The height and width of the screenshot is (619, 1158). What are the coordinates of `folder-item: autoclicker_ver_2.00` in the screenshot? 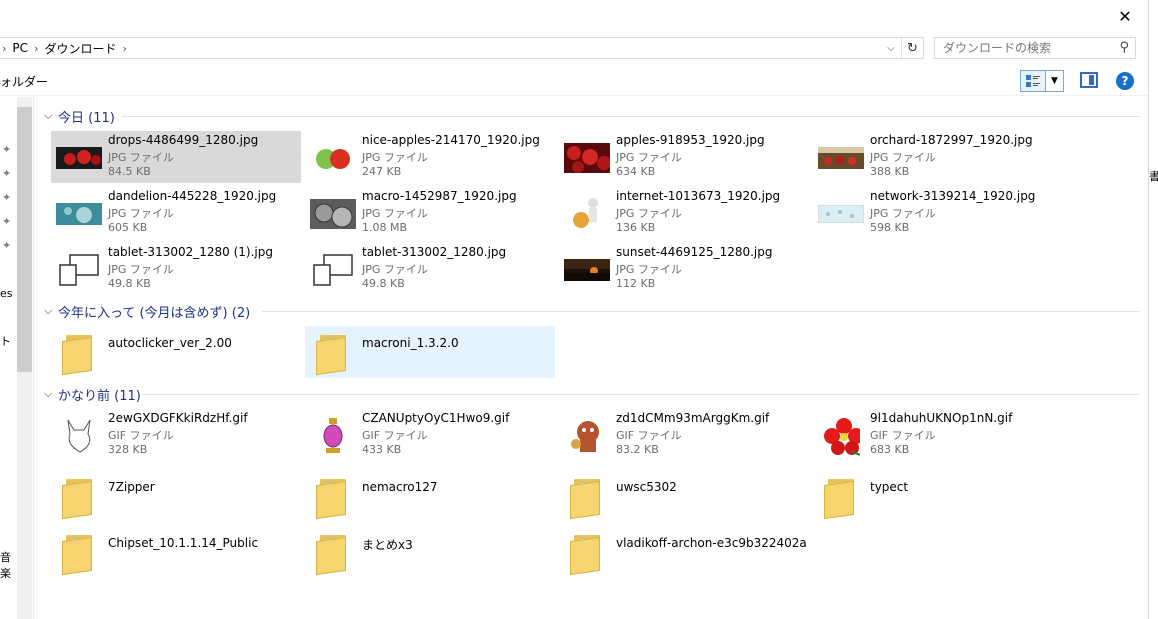 It's located at (176, 352).